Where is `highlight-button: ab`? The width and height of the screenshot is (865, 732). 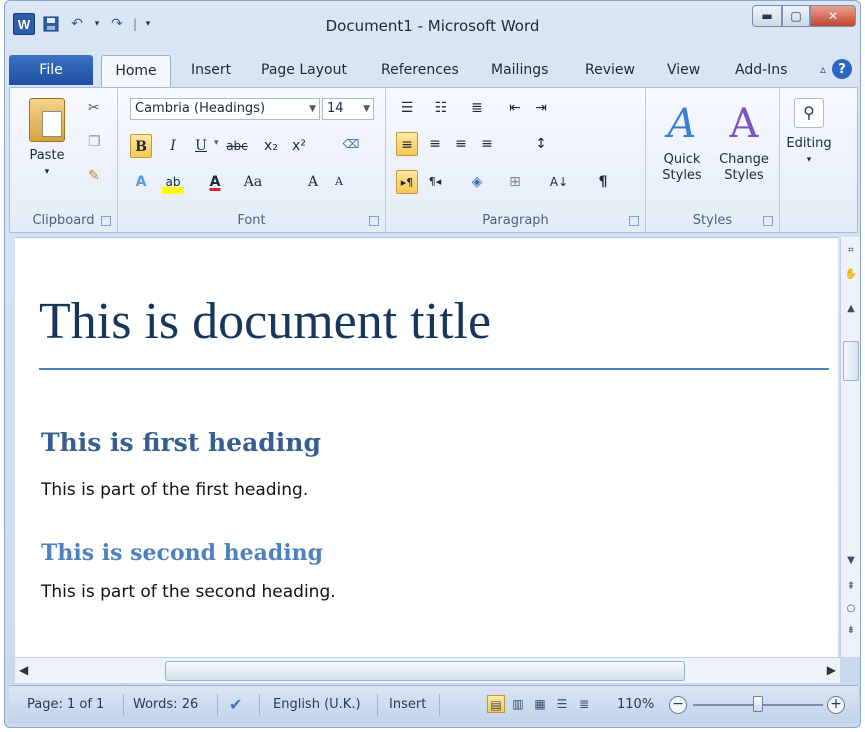 highlight-button: ab is located at coordinates (173, 182).